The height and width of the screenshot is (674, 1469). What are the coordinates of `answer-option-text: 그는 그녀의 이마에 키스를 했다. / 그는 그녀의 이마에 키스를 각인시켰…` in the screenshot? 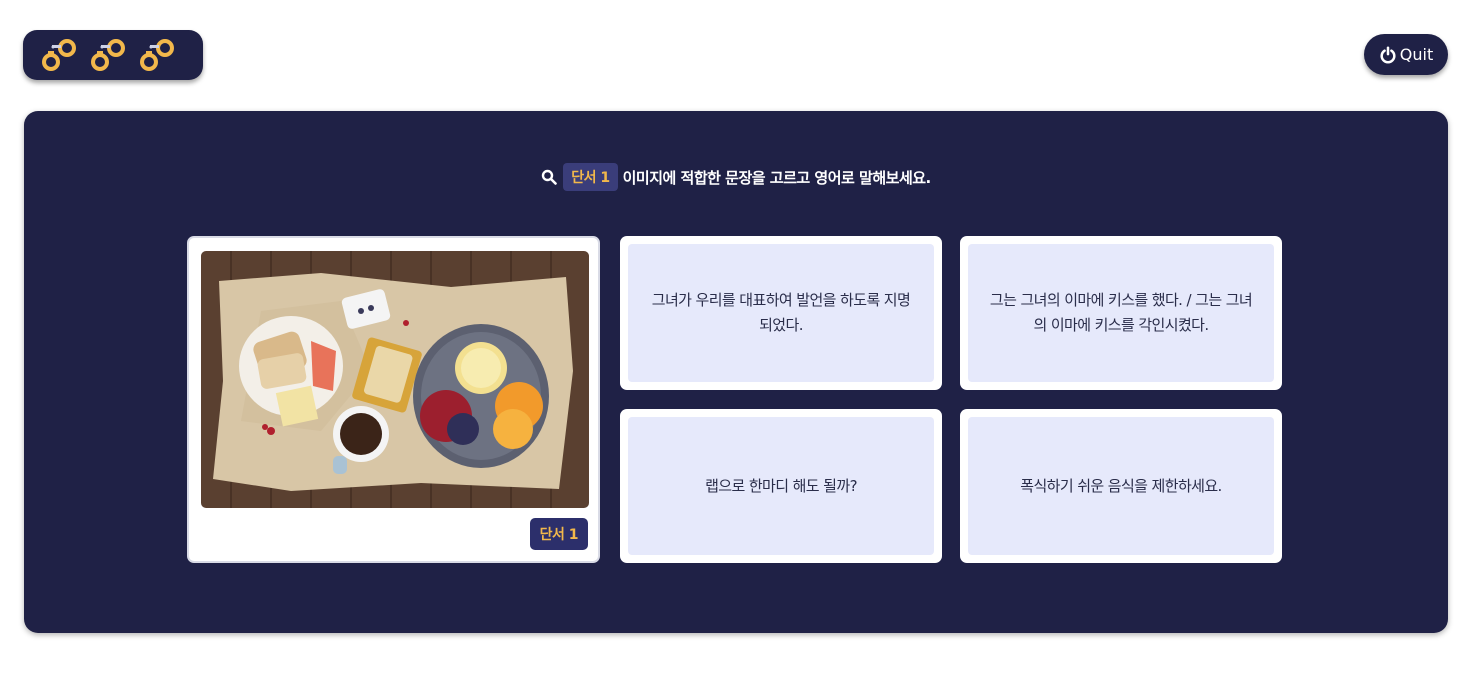 It's located at (1121, 313).